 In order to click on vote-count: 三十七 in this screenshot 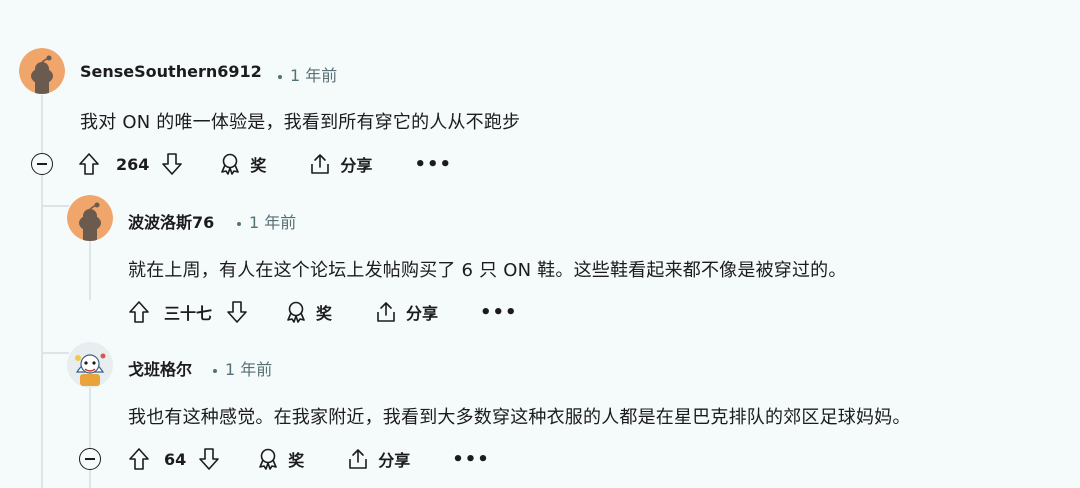, I will do `click(188, 313)`.